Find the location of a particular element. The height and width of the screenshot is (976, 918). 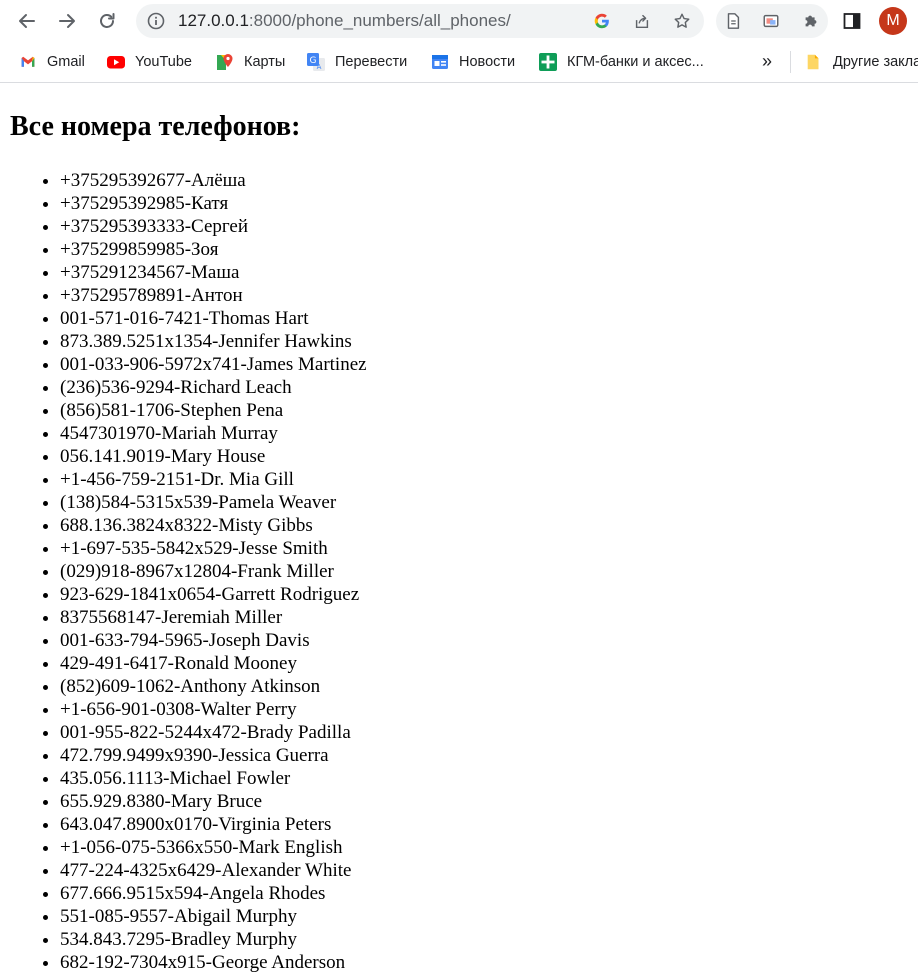

star-icon is located at coordinates (682, 21).